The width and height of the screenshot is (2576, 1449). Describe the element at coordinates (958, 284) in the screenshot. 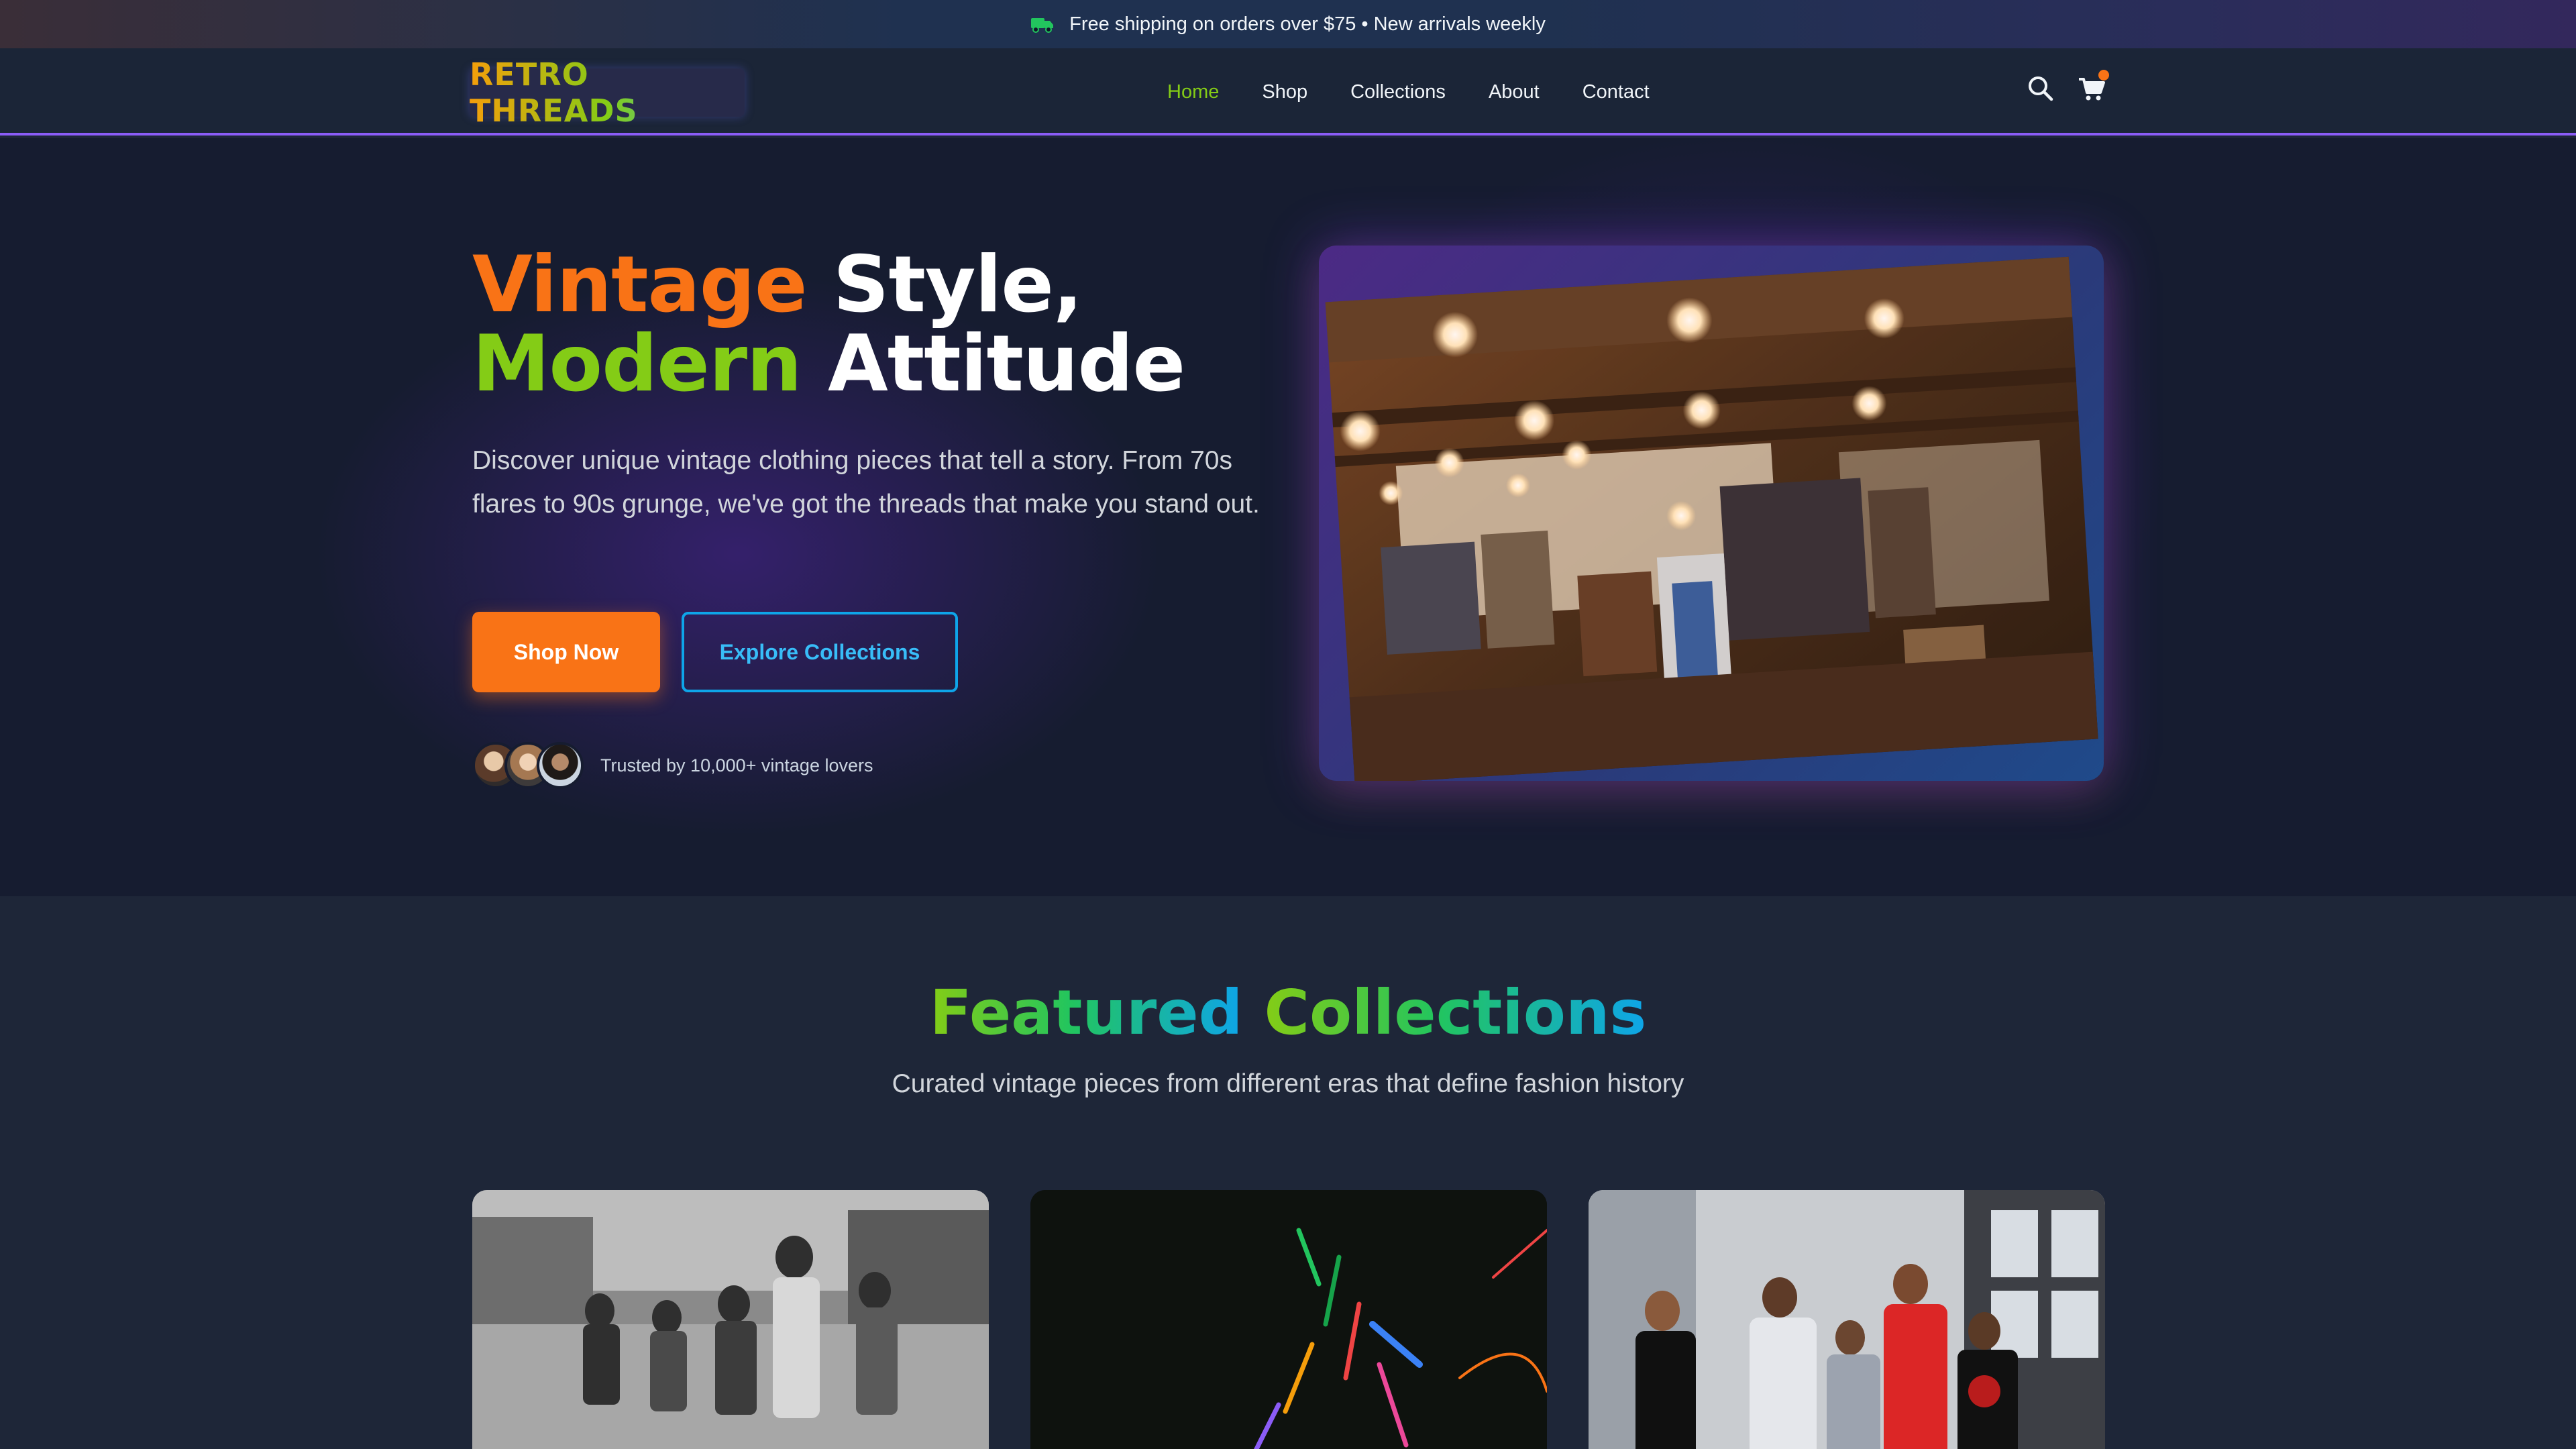

I see `hero-title-style: Style,` at that location.